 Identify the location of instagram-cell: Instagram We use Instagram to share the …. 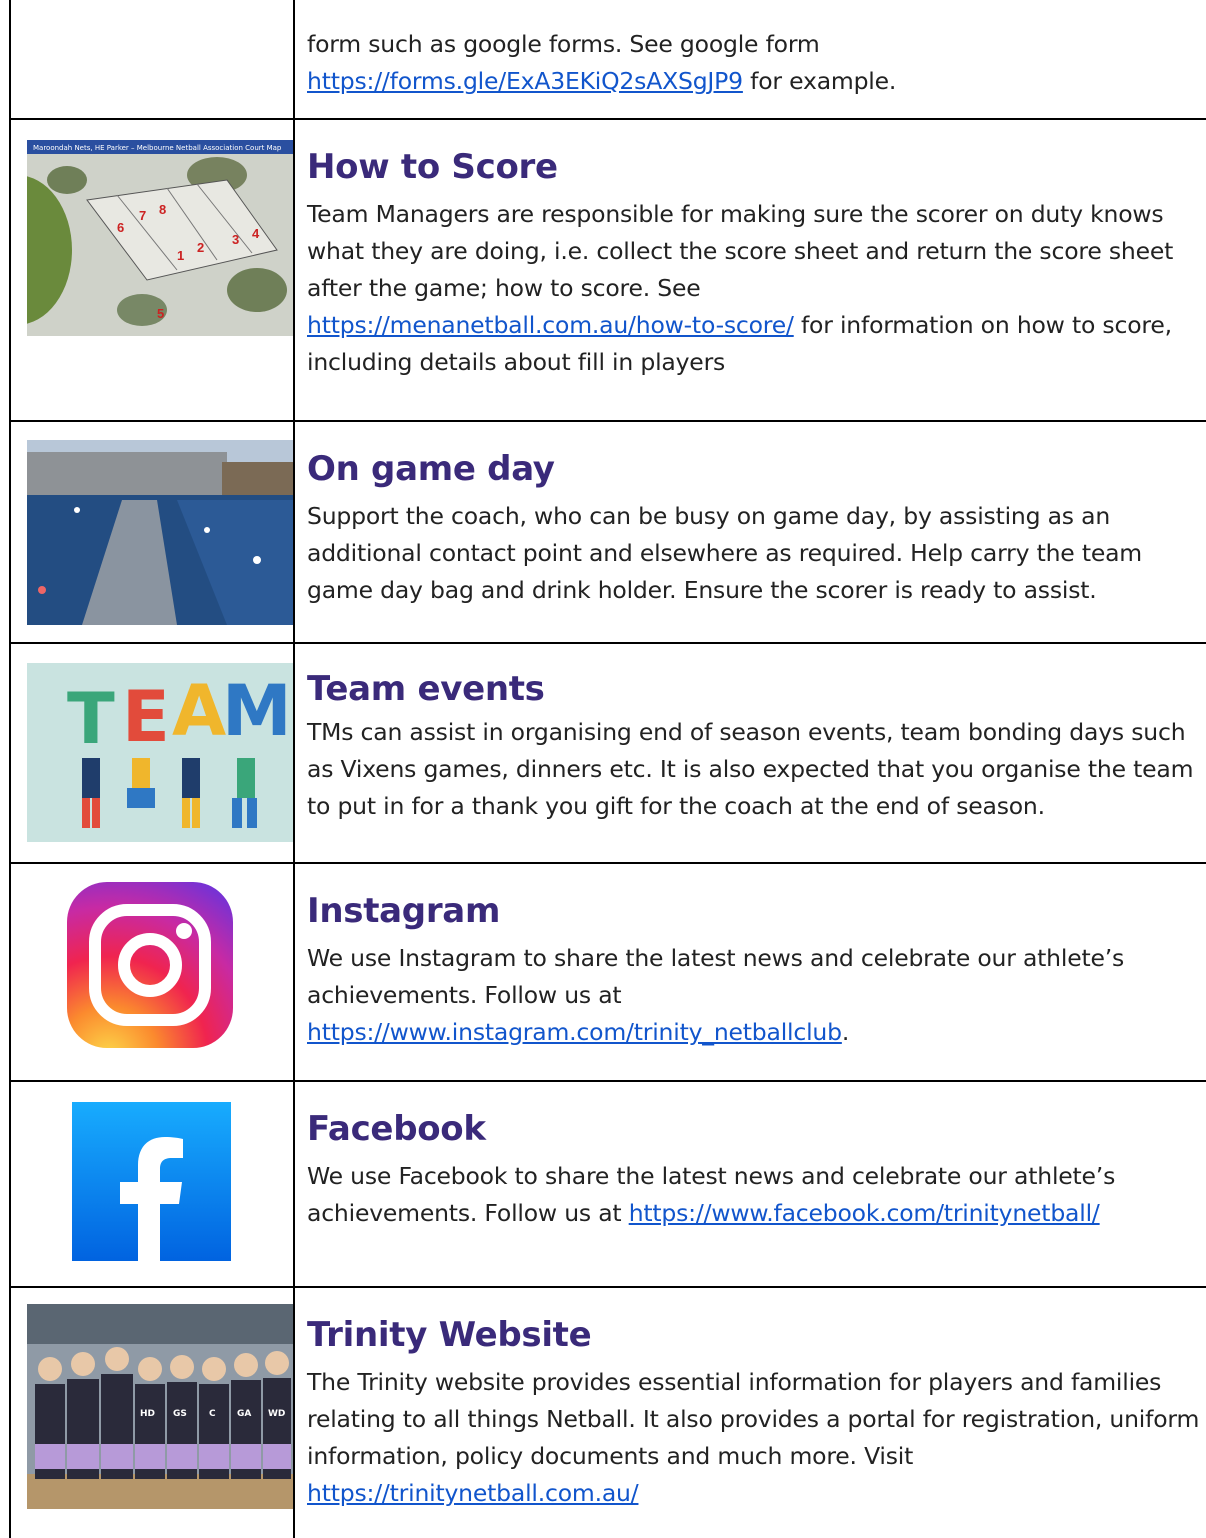
(754, 970).